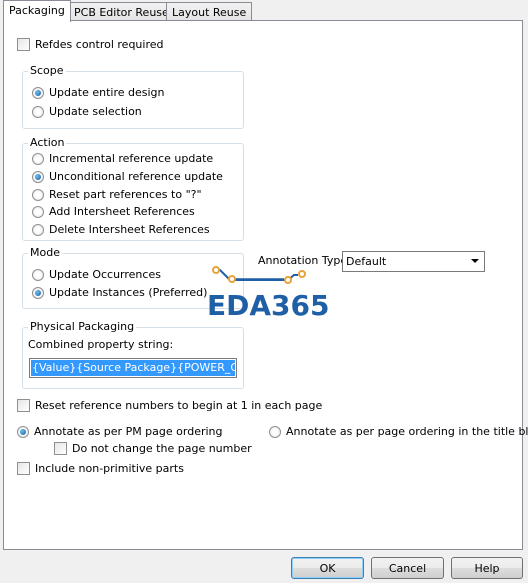 This screenshot has height=583, width=528. I want to click on tab-label: Layout Reuse, so click(209, 12).